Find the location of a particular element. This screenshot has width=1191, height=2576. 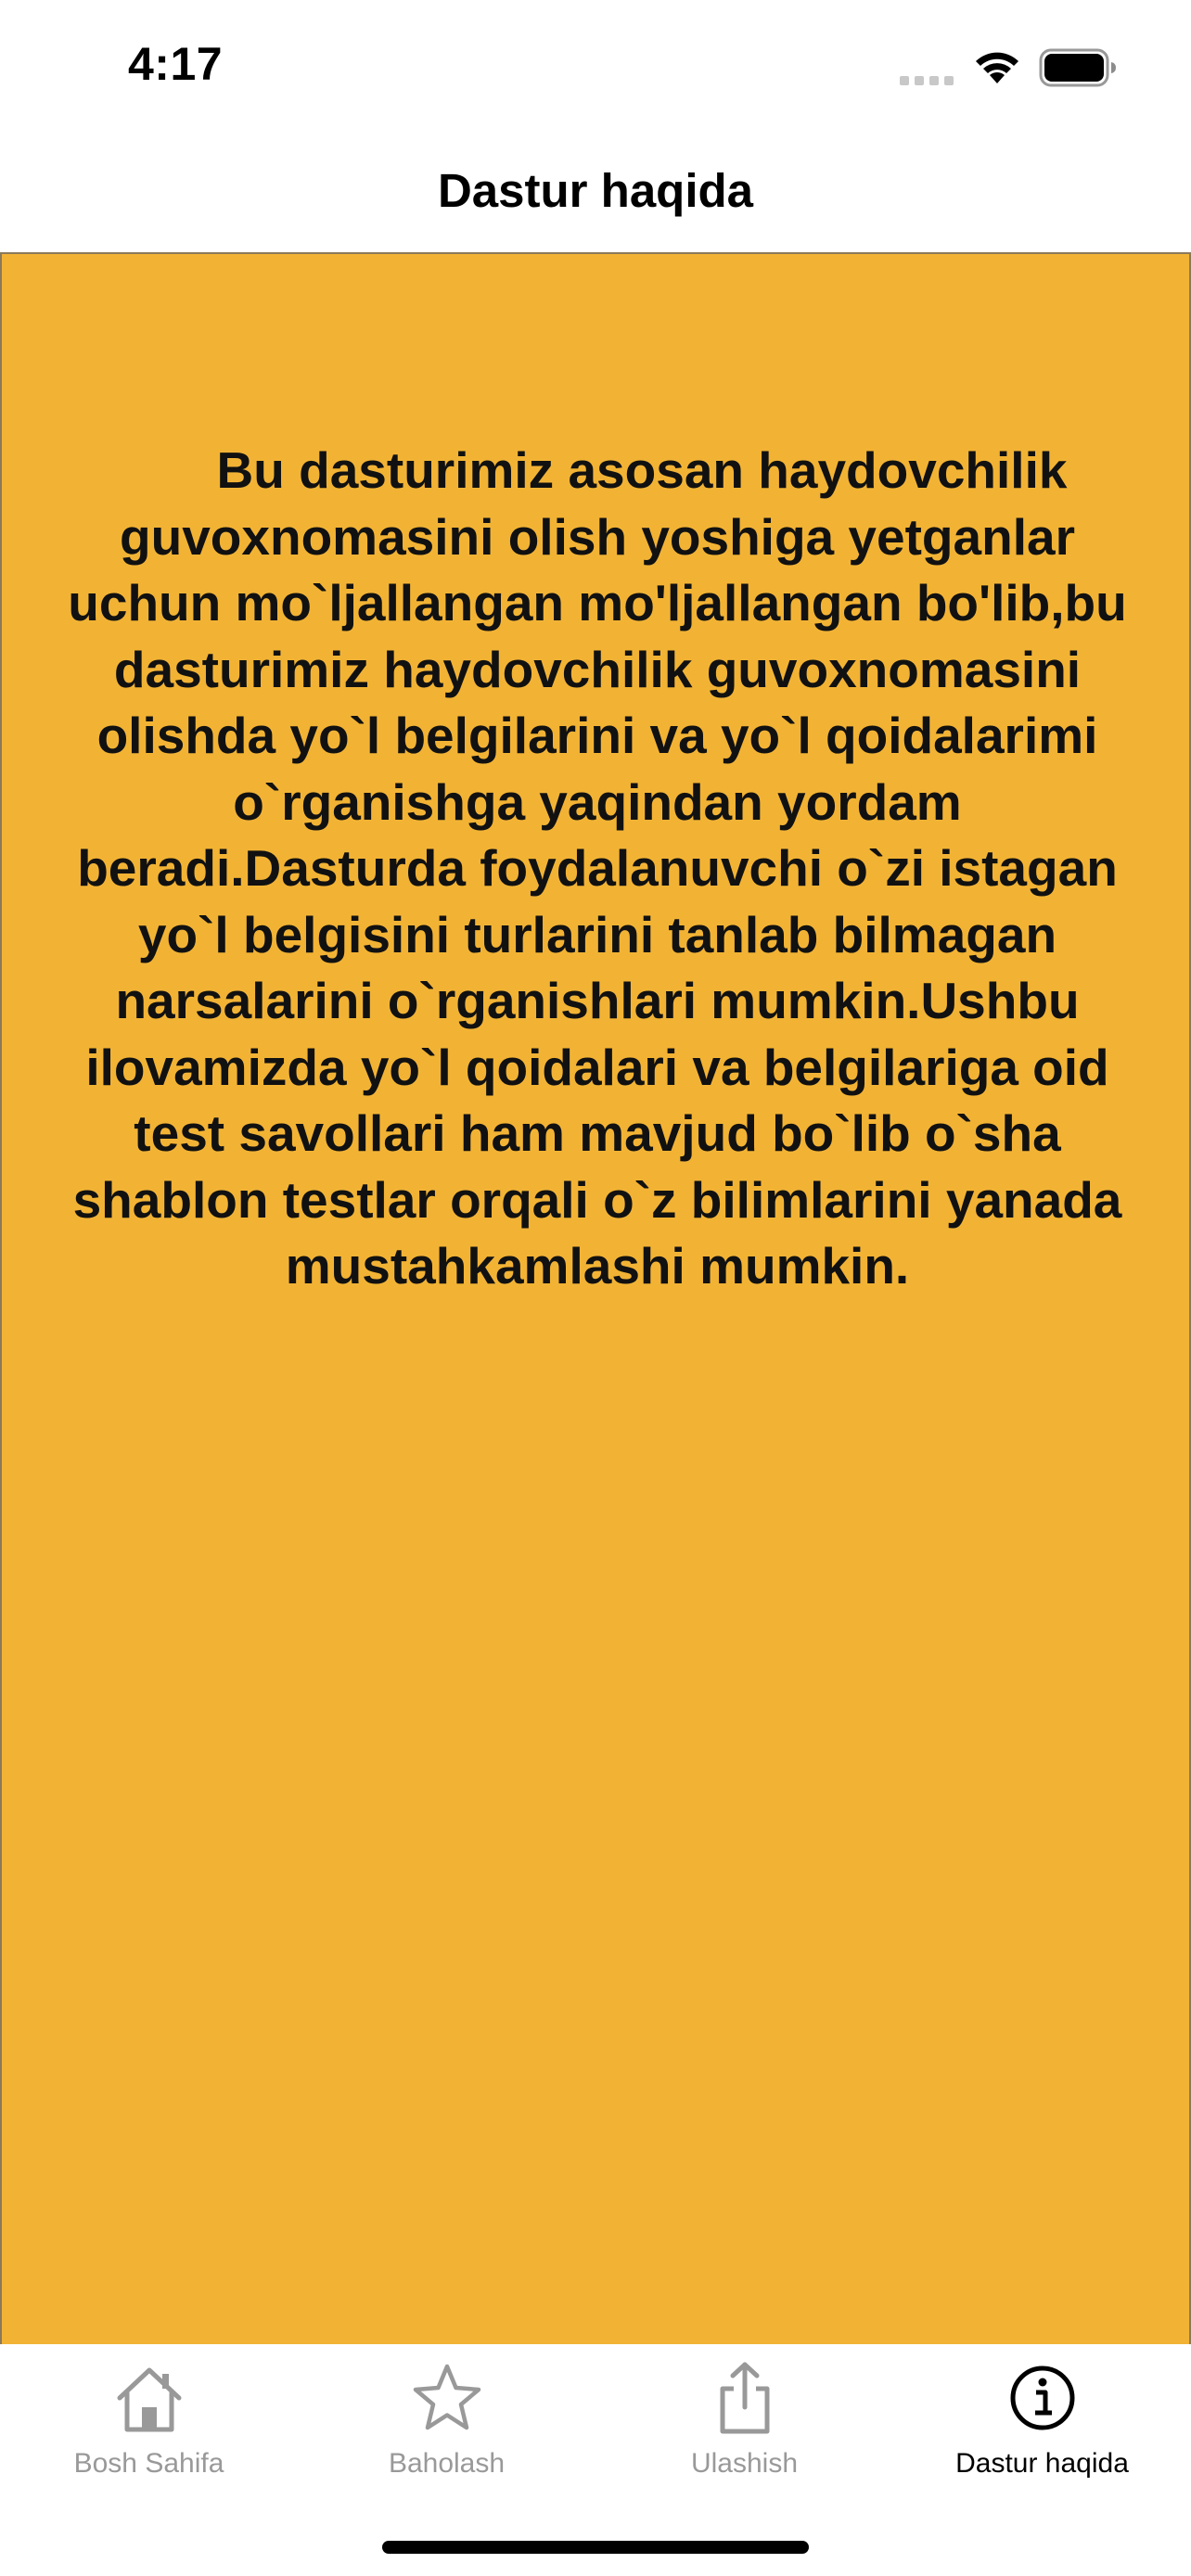

tab-about: Dastur haqida is located at coordinates (1042, 2419).